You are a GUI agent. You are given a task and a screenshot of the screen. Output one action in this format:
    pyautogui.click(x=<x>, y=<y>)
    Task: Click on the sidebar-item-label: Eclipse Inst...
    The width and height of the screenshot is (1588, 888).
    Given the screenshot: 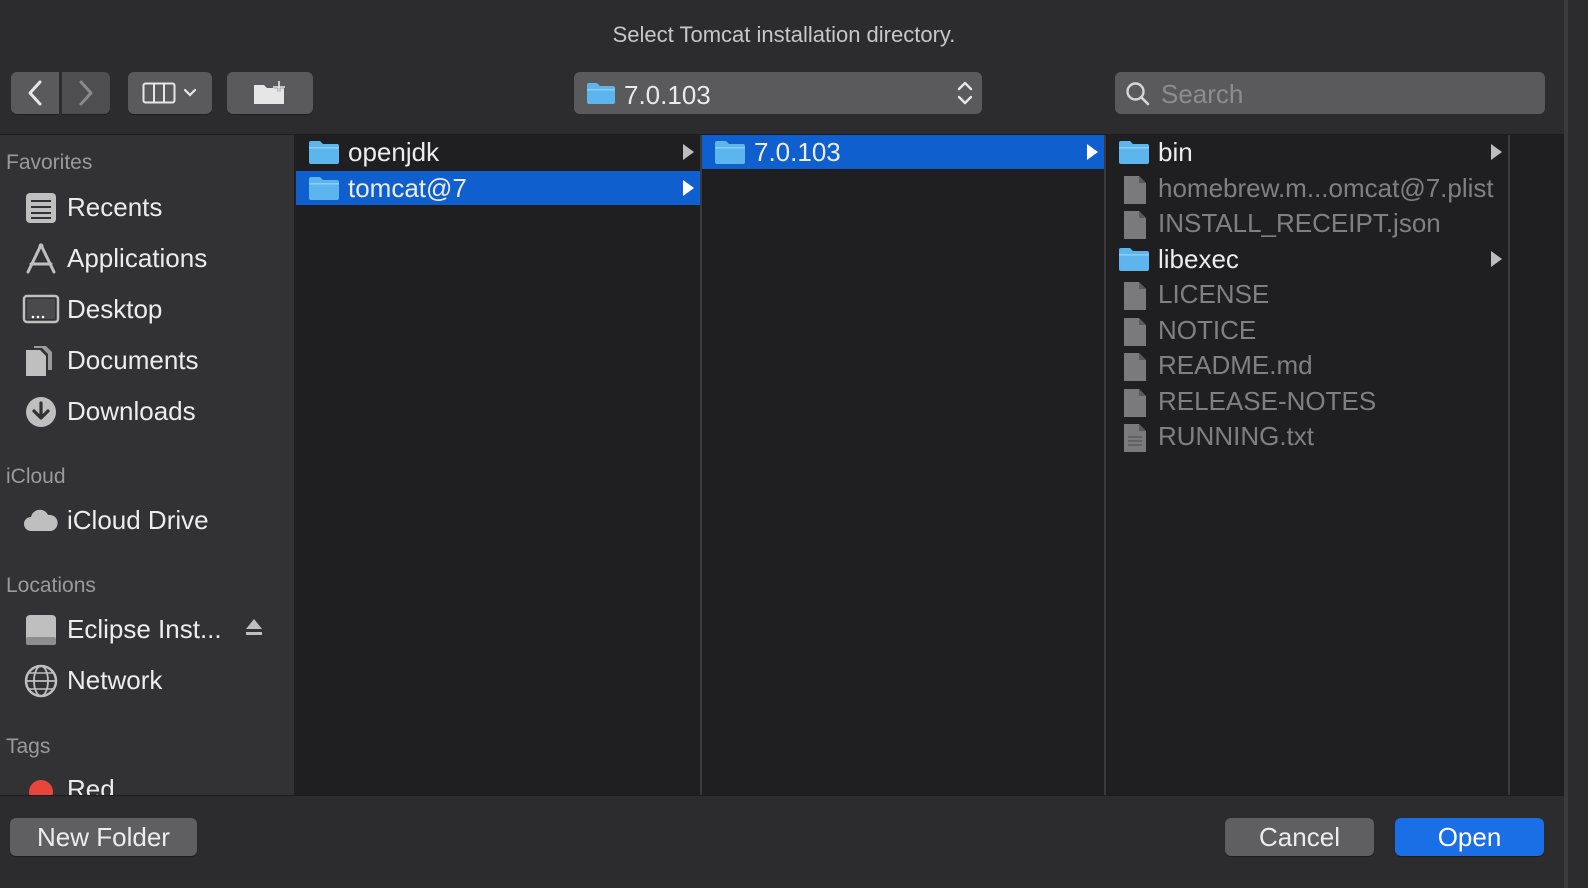 What is the action you would take?
    pyautogui.click(x=144, y=629)
    